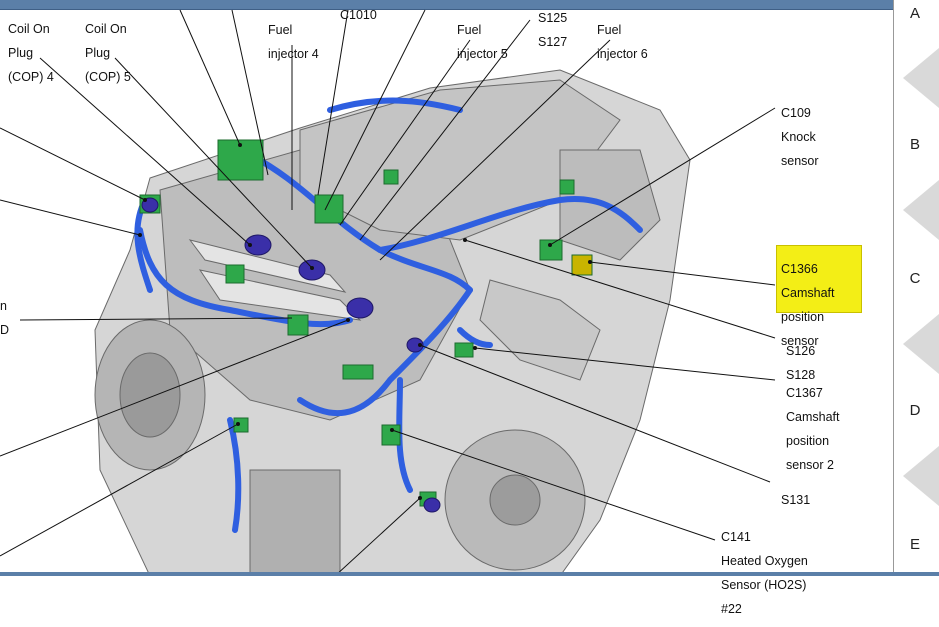  I want to click on label-injector-6-line1: Fuel, so click(609, 30).